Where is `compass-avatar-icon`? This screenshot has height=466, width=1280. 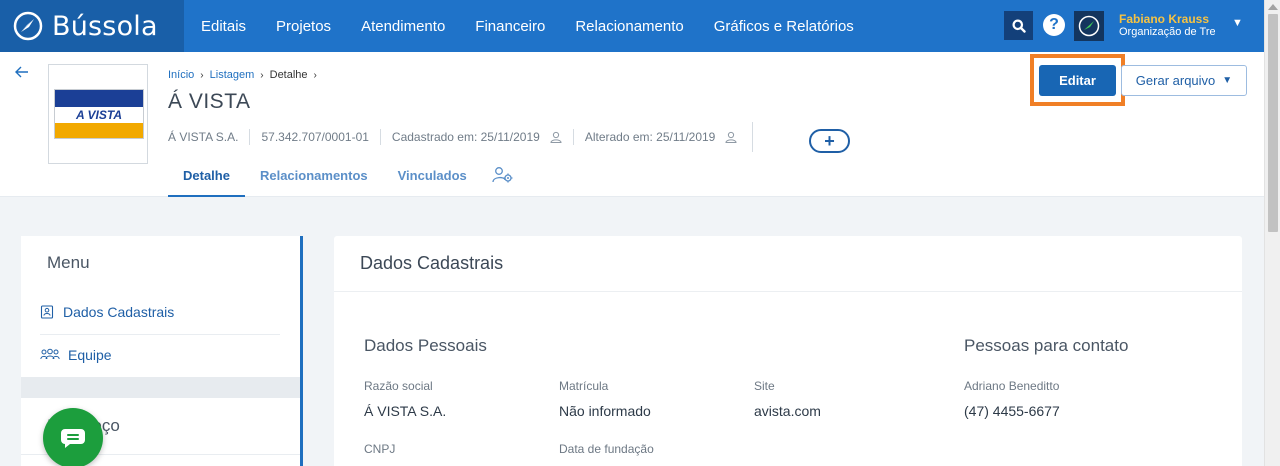
compass-avatar-icon is located at coordinates (1089, 26).